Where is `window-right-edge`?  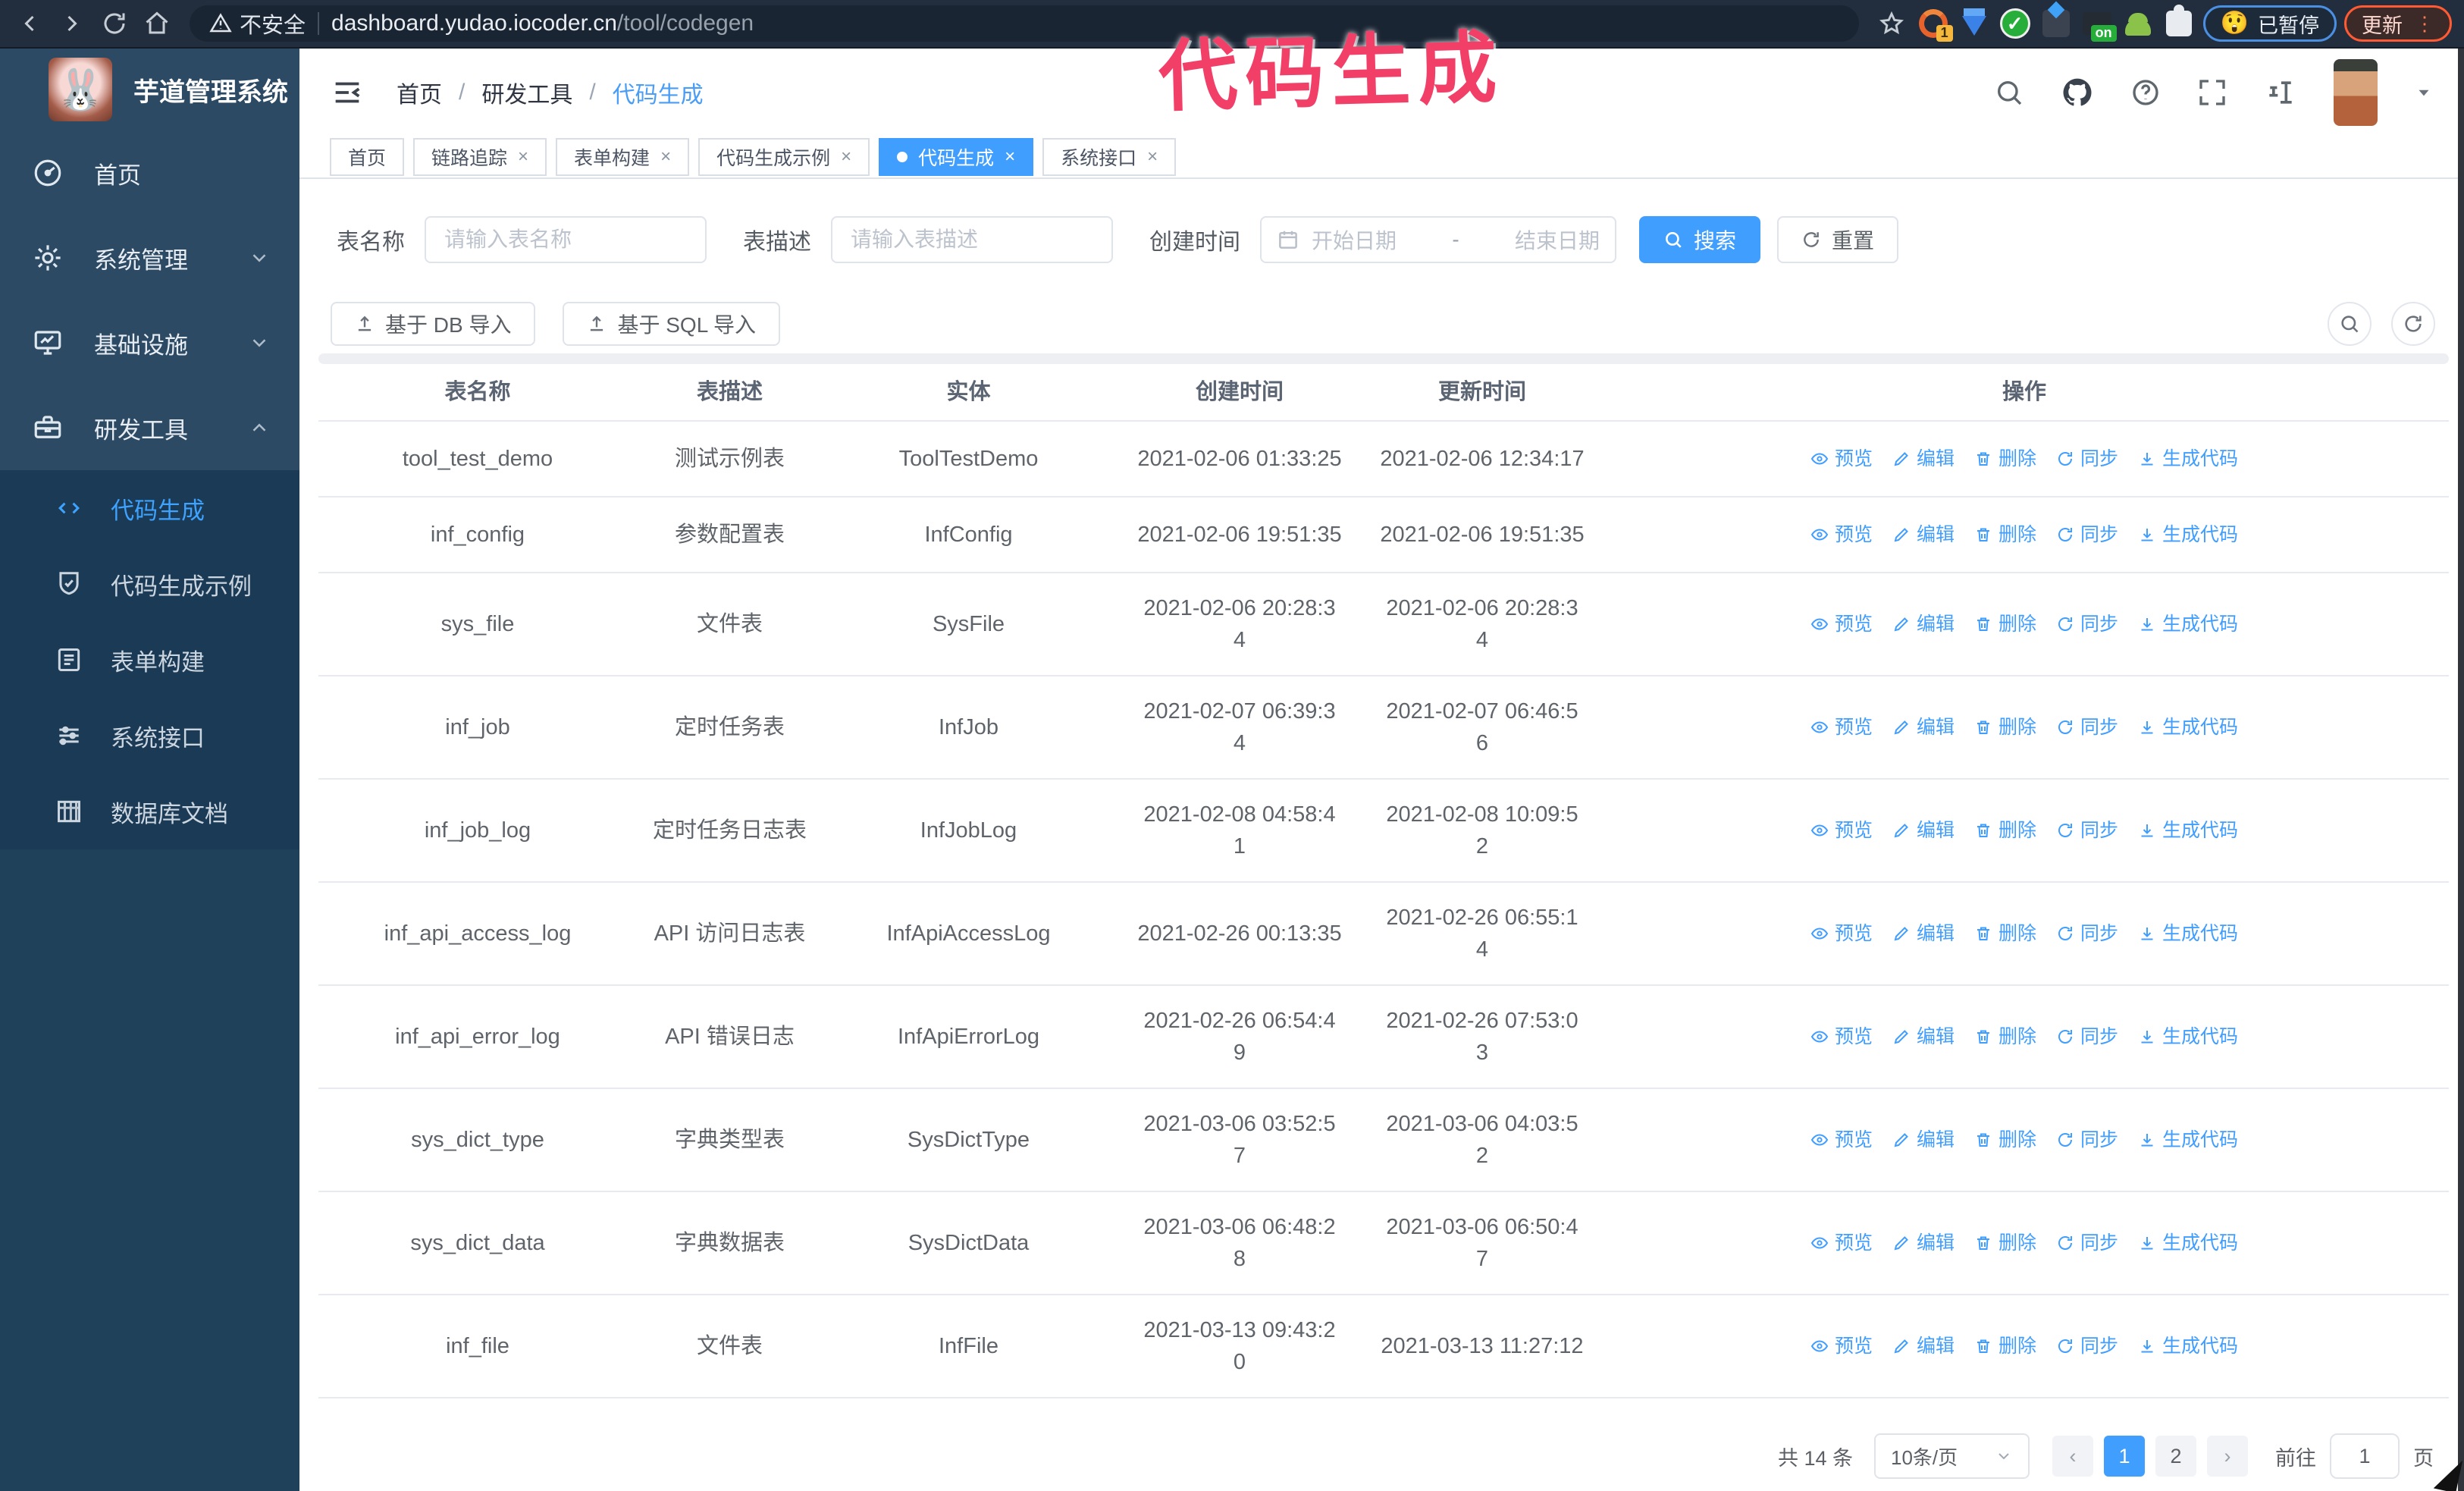
window-right-edge is located at coordinates (2461, 770).